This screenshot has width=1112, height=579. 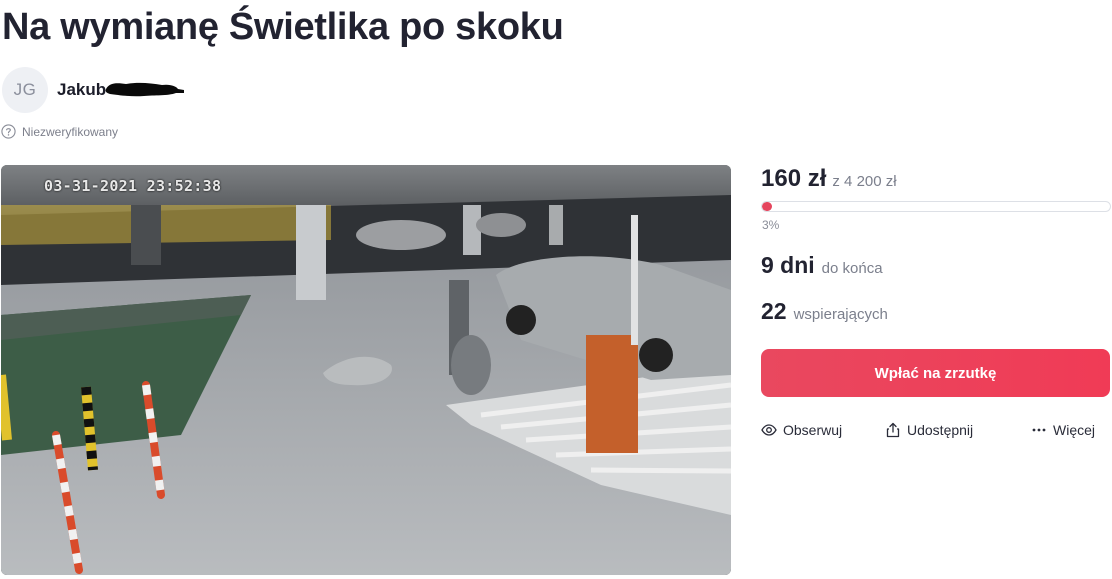 I want to click on supporters-count: 22 wspierających, so click(x=824, y=311).